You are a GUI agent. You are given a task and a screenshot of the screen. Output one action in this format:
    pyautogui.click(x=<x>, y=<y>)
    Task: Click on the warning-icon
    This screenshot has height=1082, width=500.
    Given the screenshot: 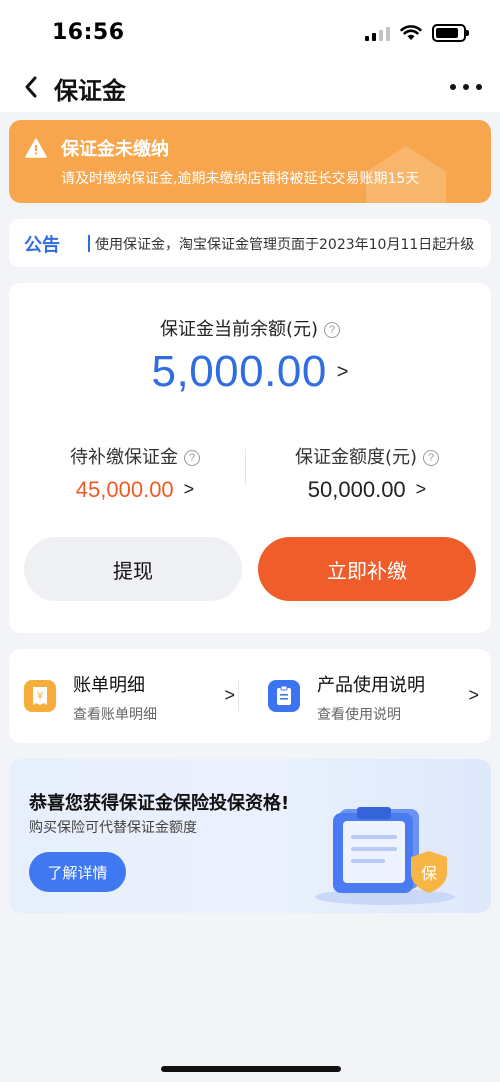 What is the action you would take?
    pyautogui.click(x=36, y=148)
    